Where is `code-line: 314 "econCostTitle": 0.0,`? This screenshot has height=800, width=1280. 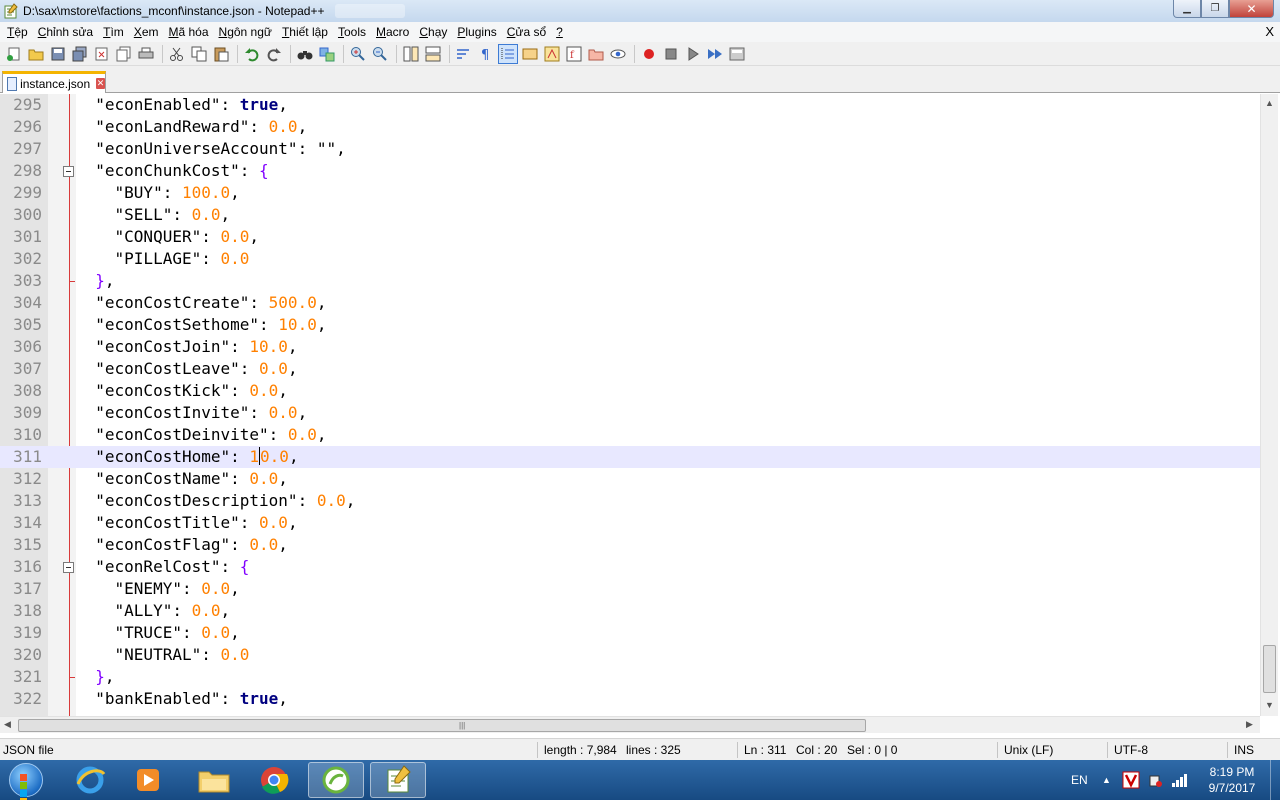
code-line: 314 "econCostTitle": 0.0, is located at coordinates (630, 523).